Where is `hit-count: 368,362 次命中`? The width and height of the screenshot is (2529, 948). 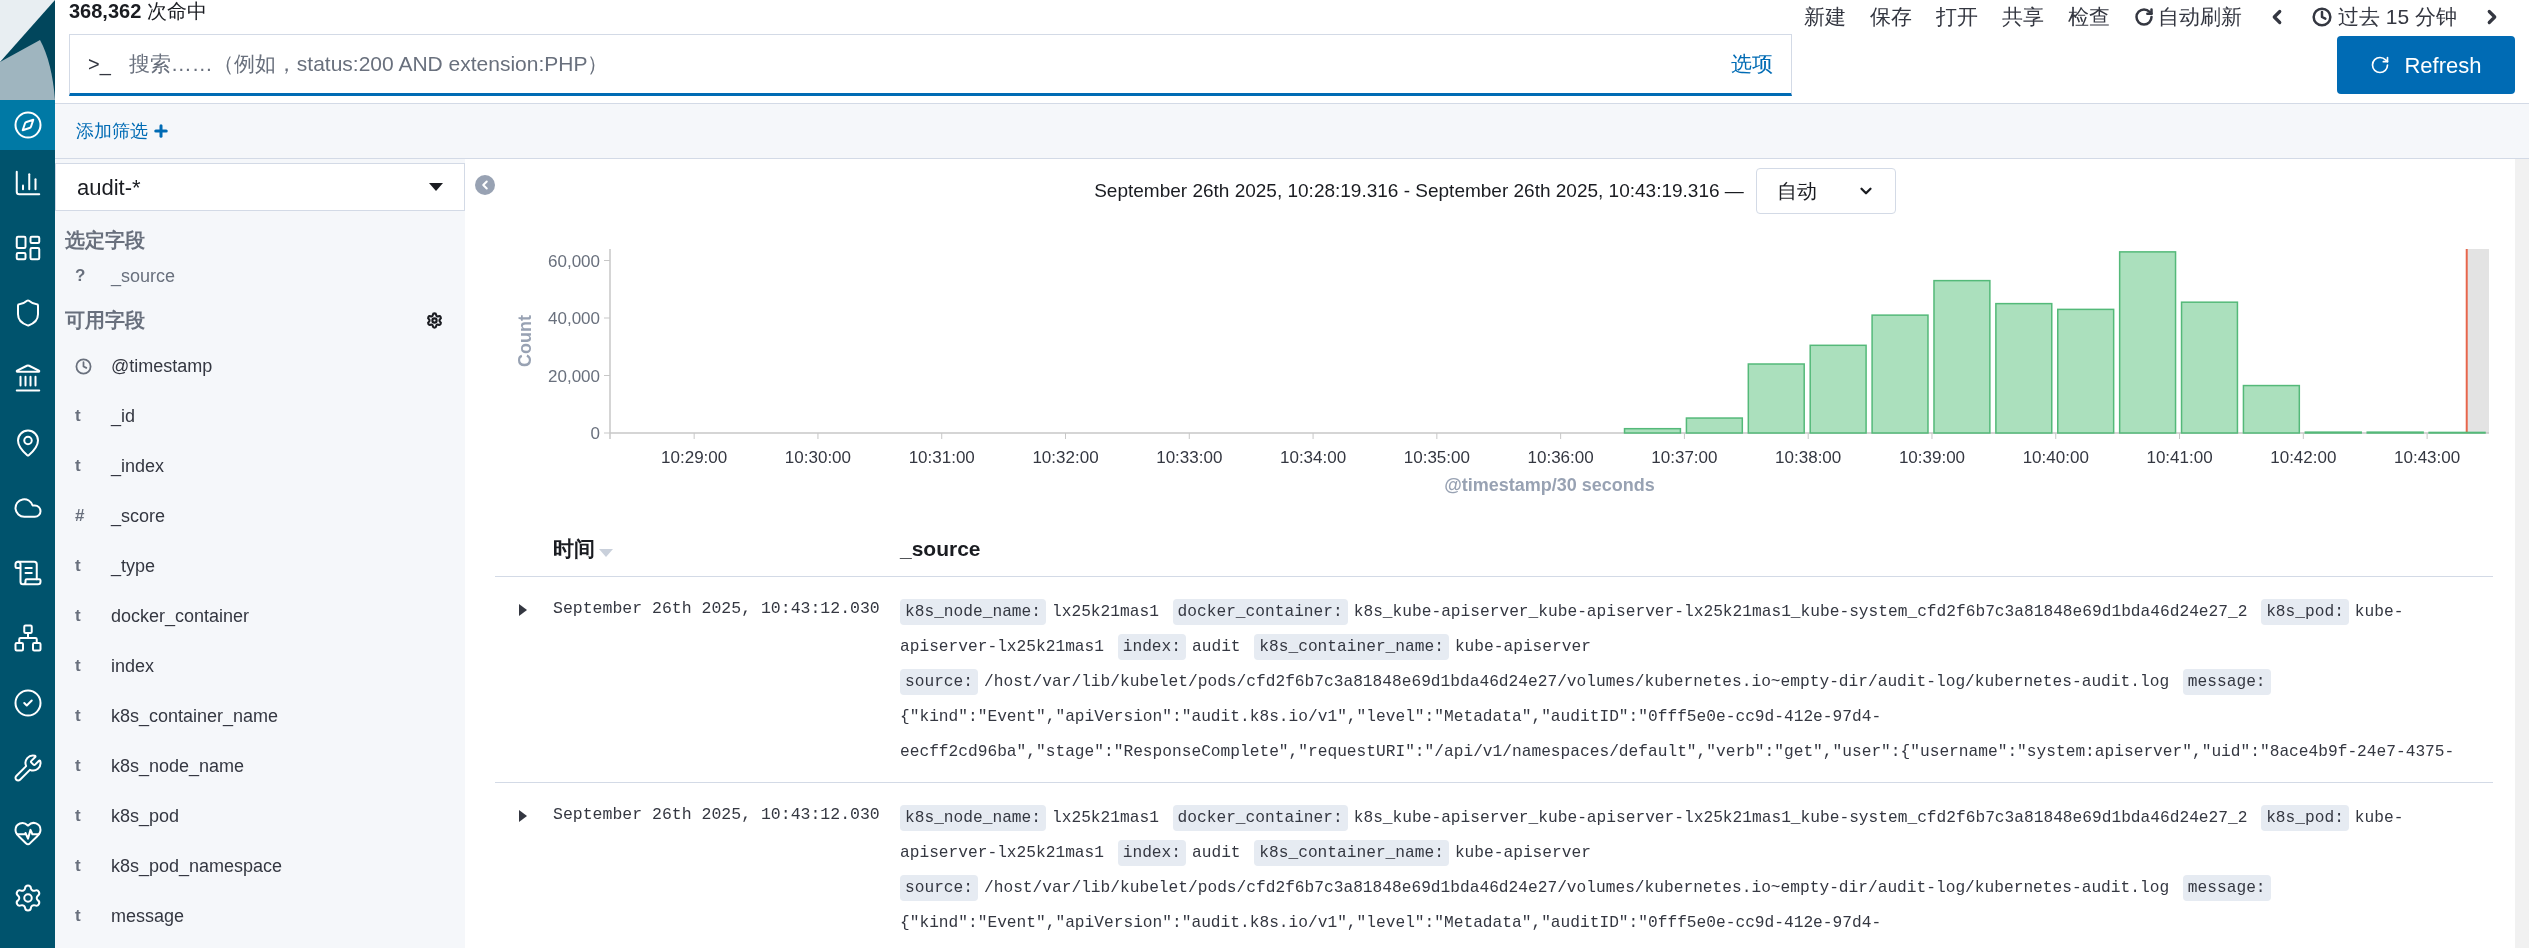 hit-count: 368,362 次命中 is located at coordinates (138, 12).